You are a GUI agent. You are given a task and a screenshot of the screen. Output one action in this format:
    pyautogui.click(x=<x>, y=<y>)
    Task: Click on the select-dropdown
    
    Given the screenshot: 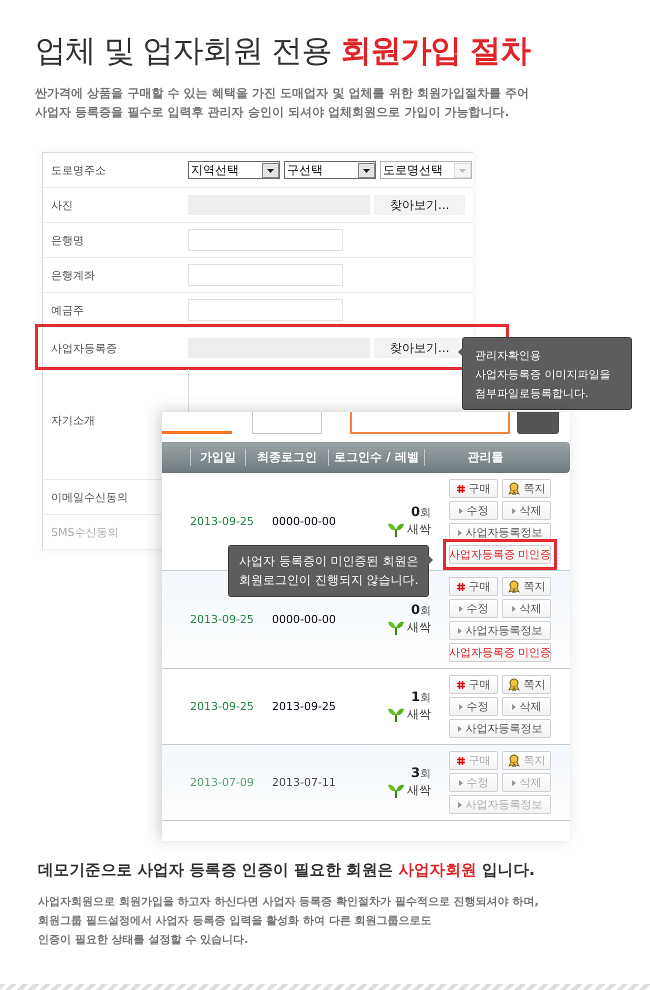 What is the action you would take?
    pyautogui.click(x=287, y=423)
    